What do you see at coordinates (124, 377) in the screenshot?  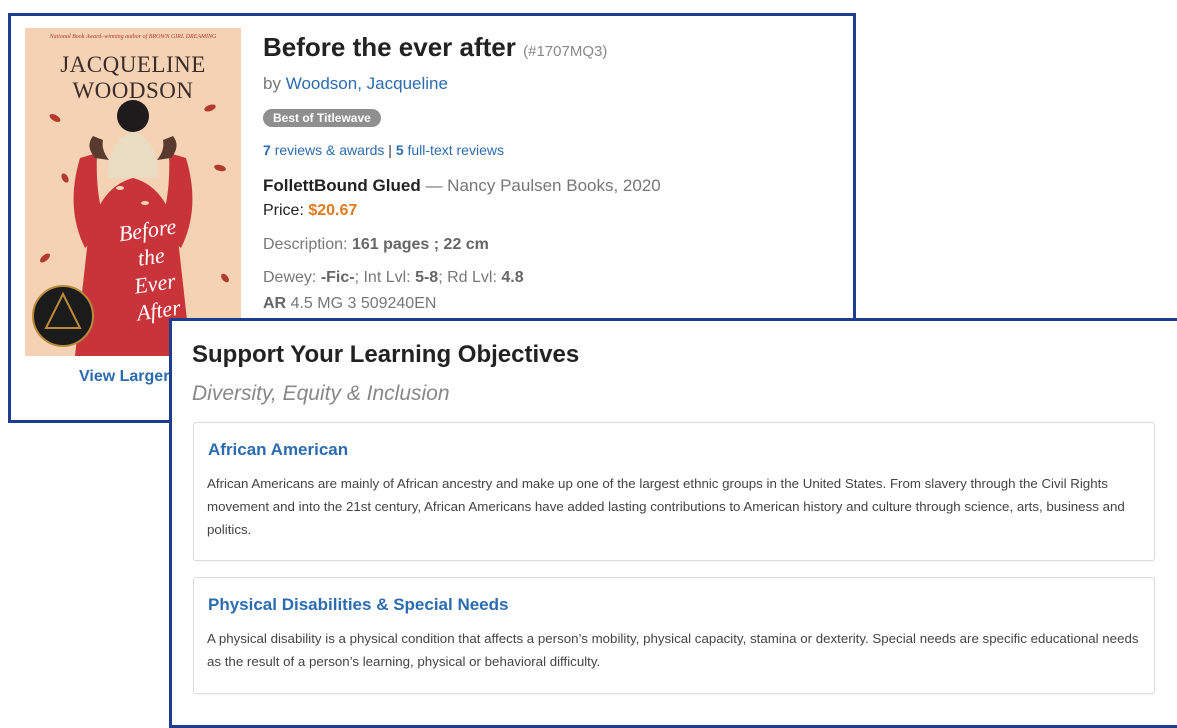 I see `view-larger-link: View Larger` at bounding box center [124, 377].